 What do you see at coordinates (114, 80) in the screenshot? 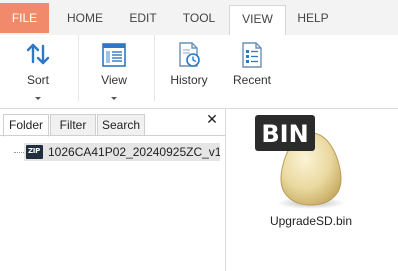
I see `view-label: View` at bounding box center [114, 80].